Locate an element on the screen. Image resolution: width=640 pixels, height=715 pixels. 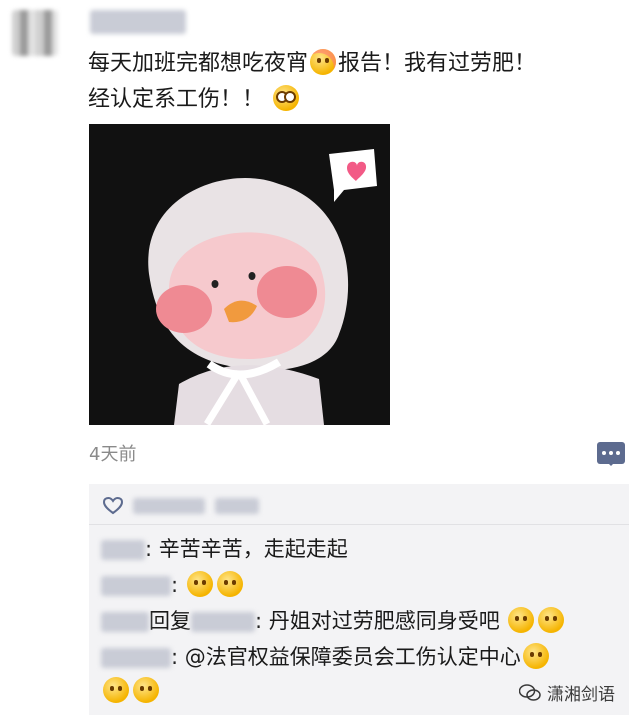
reply-target-name is located at coordinates (223, 622).